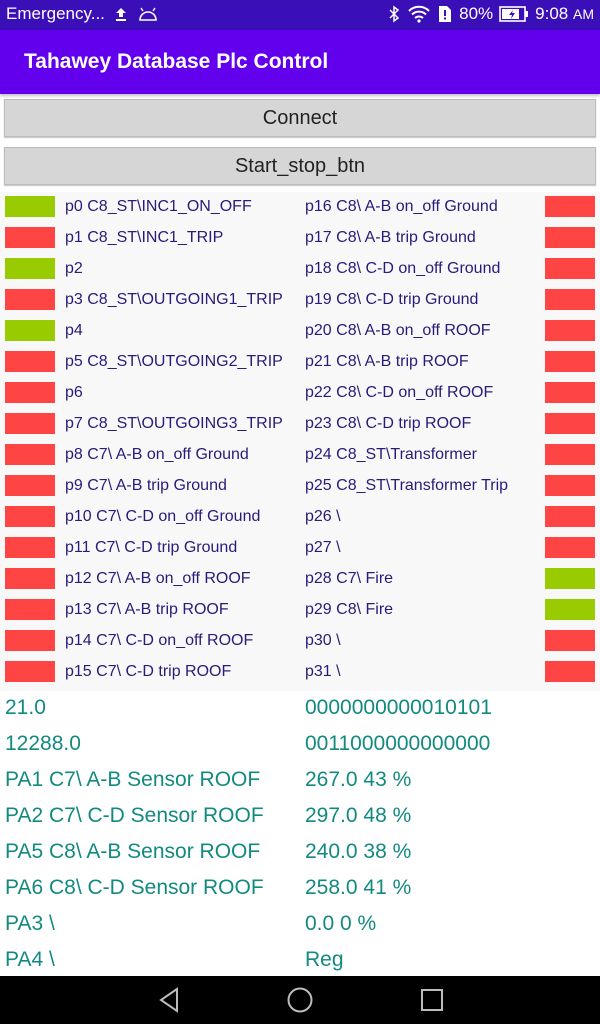 Image resolution: width=600 pixels, height=1024 pixels. I want to click on indicator-label: p25 C8_ST\Transformer Trip, so click(407, 485).